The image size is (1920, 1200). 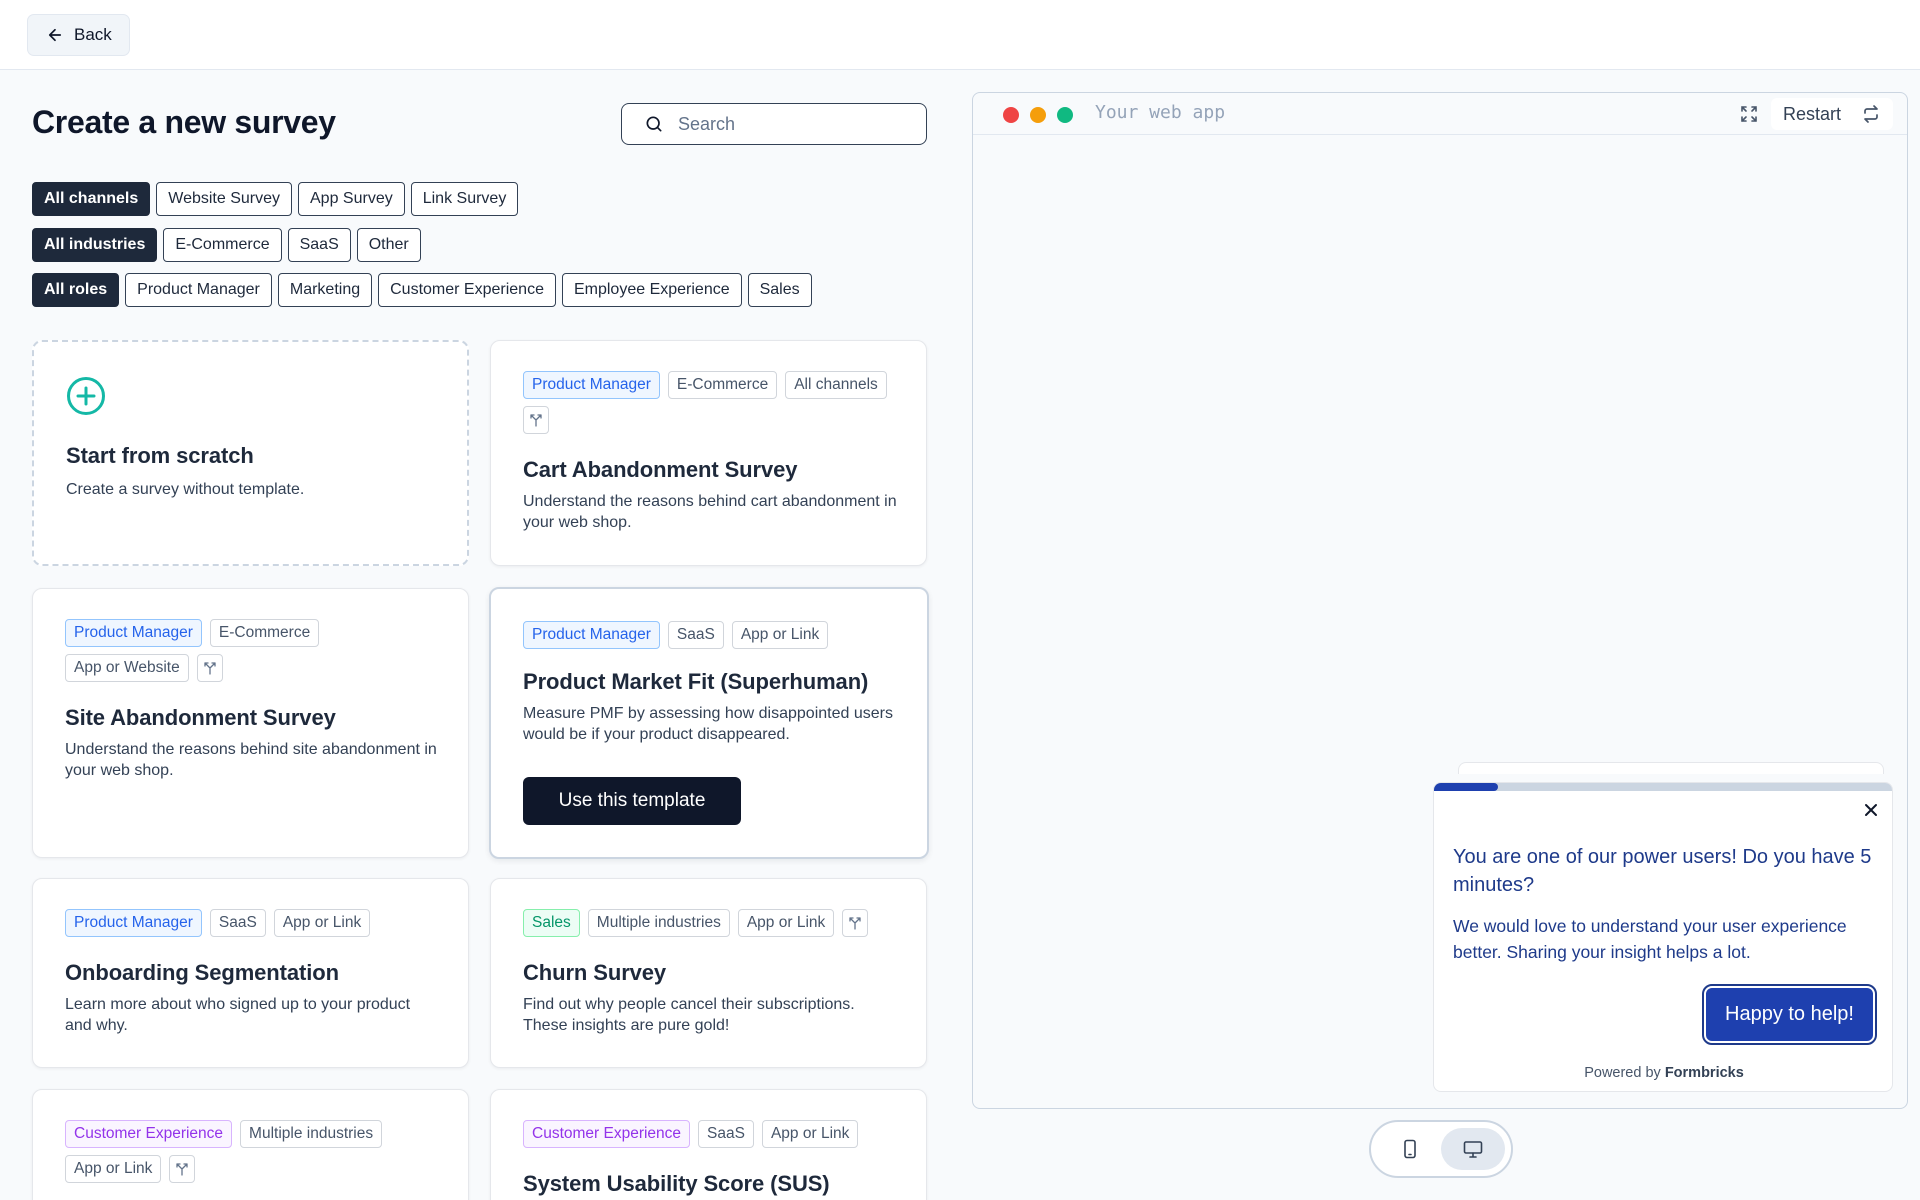 I want to click on filter-all-industries: All industries, so click(x=95, y=245).